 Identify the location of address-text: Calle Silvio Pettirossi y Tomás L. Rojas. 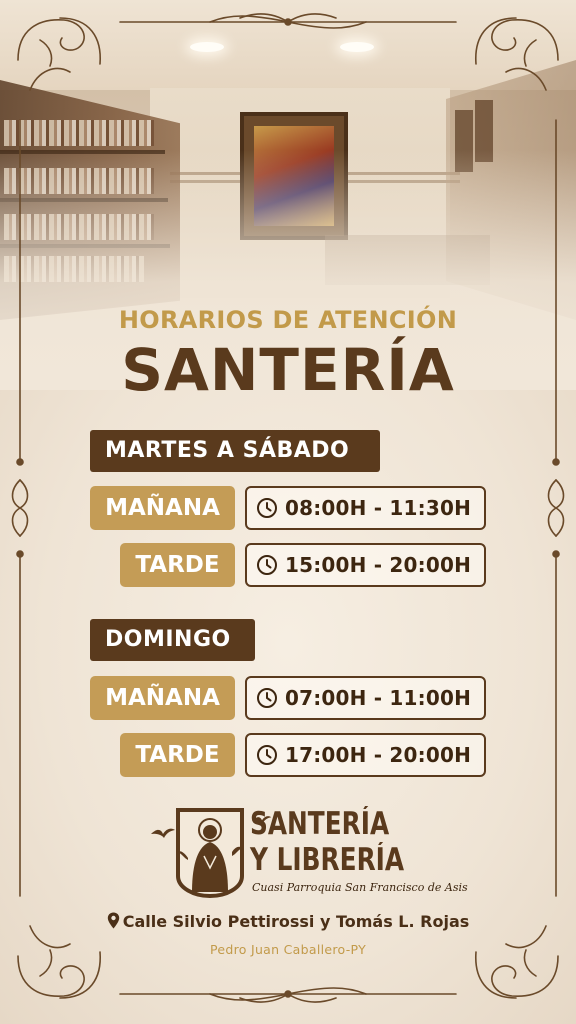
(296, 921).